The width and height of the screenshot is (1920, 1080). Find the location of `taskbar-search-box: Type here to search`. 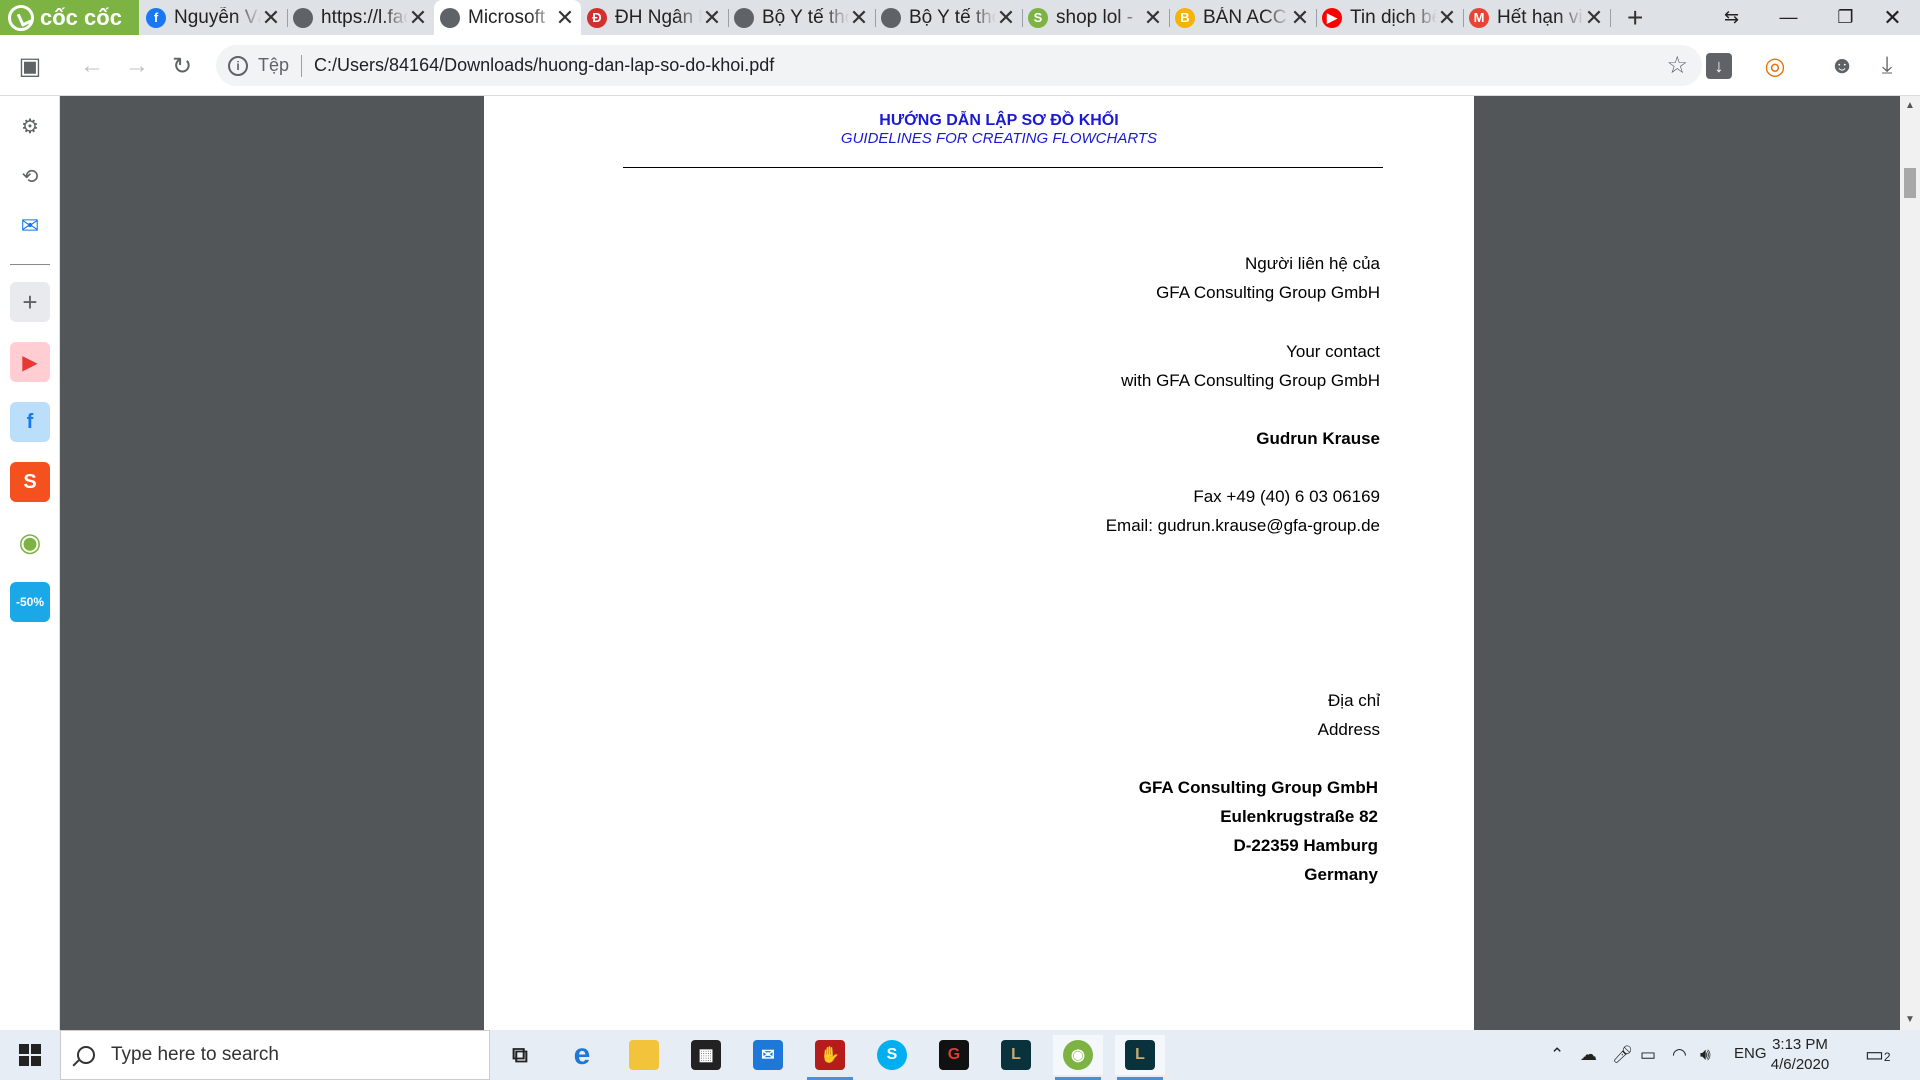

taskbar-search-box: Type here to search is located at coordinates (275, 1055).